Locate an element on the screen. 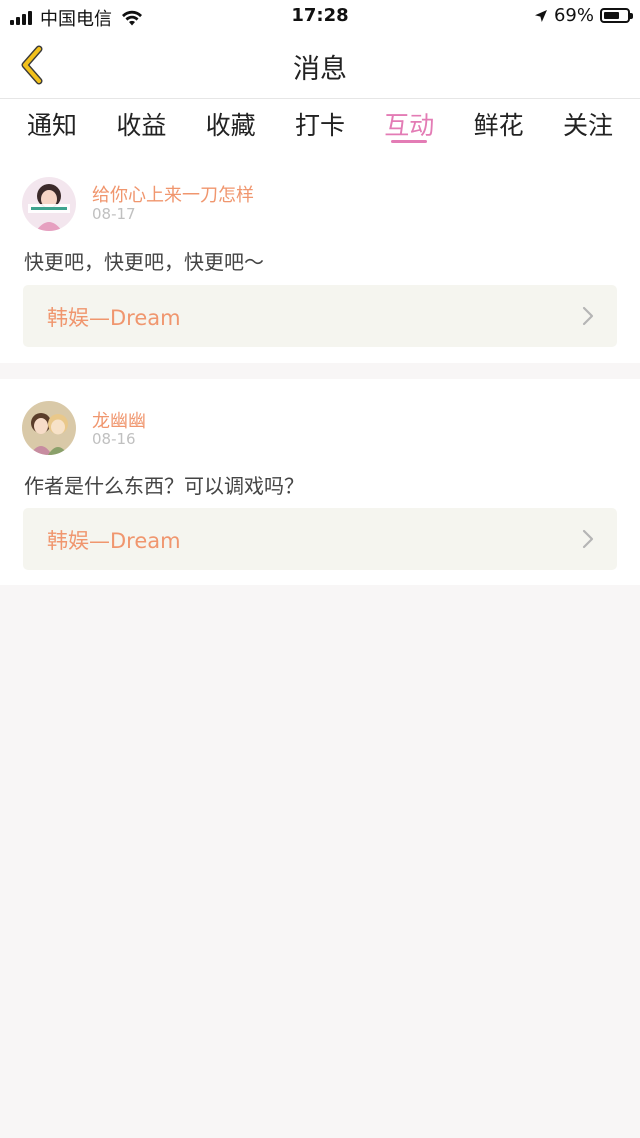 The height and width of the screenshot is (1138, 640). username: 给你心上来一刀怎样 is located at coordinates (173, 194).